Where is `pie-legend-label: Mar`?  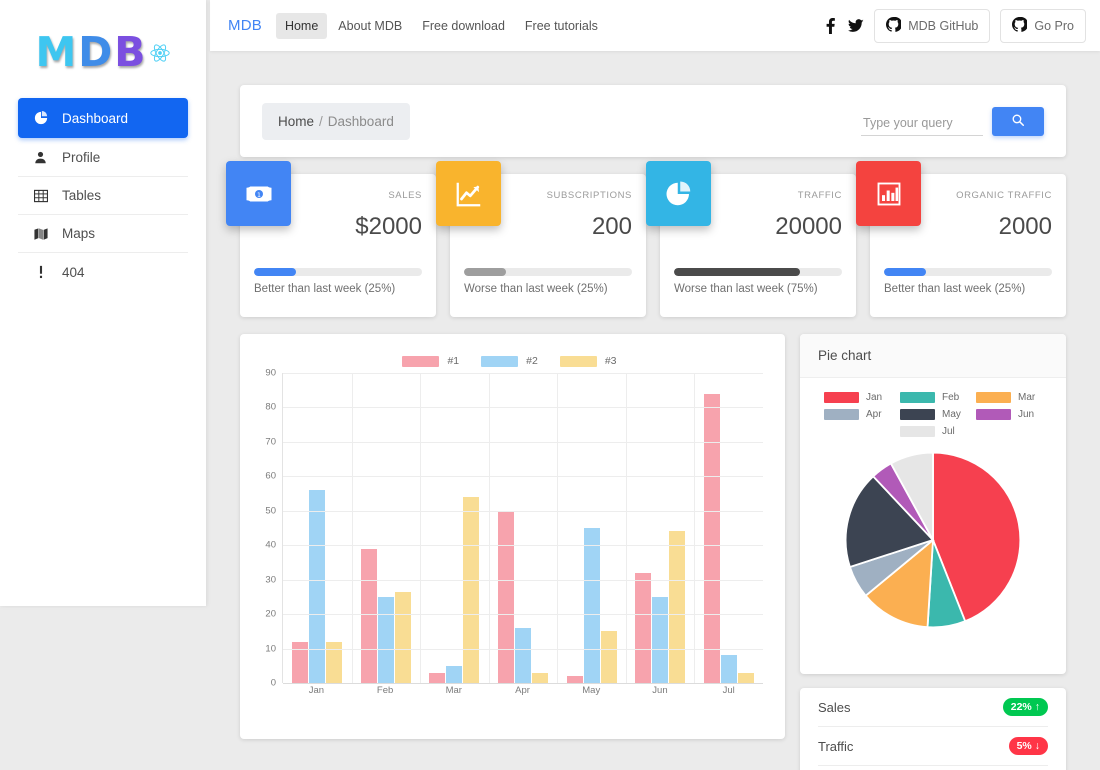 pie-legend-label: Mar is located at coordinates (1027, 397).